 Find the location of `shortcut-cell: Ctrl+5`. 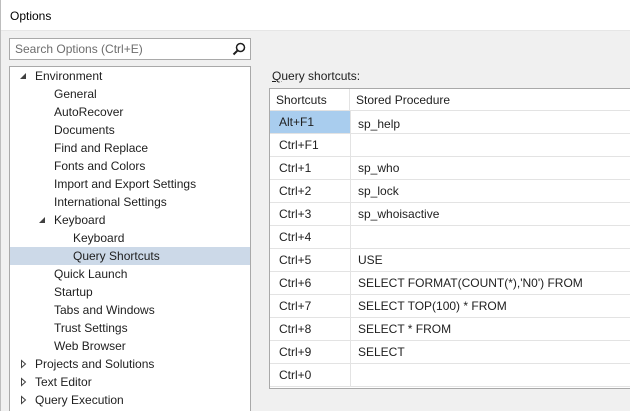

shortcut-cell: Ctrl+5 is located at coordinates (310, 260).